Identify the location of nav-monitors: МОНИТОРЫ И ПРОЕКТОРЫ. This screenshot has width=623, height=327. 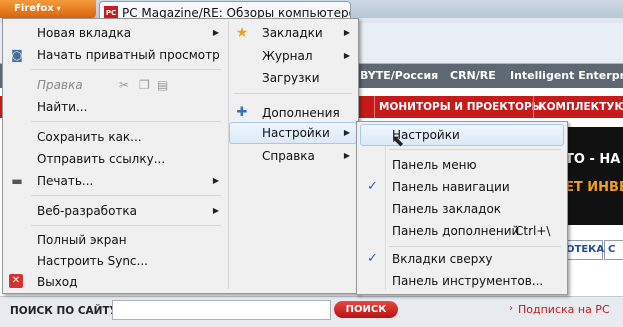
(458, 107).